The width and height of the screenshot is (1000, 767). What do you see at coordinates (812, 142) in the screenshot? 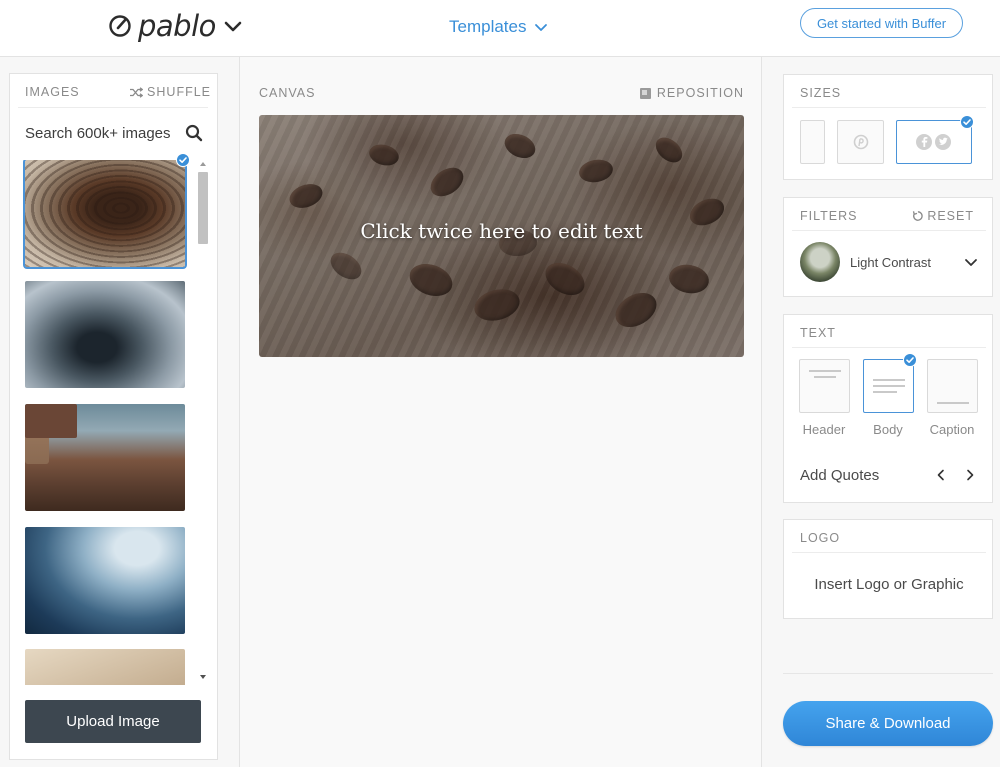
I see `size-option-tall` at bounding box center [812, 142].